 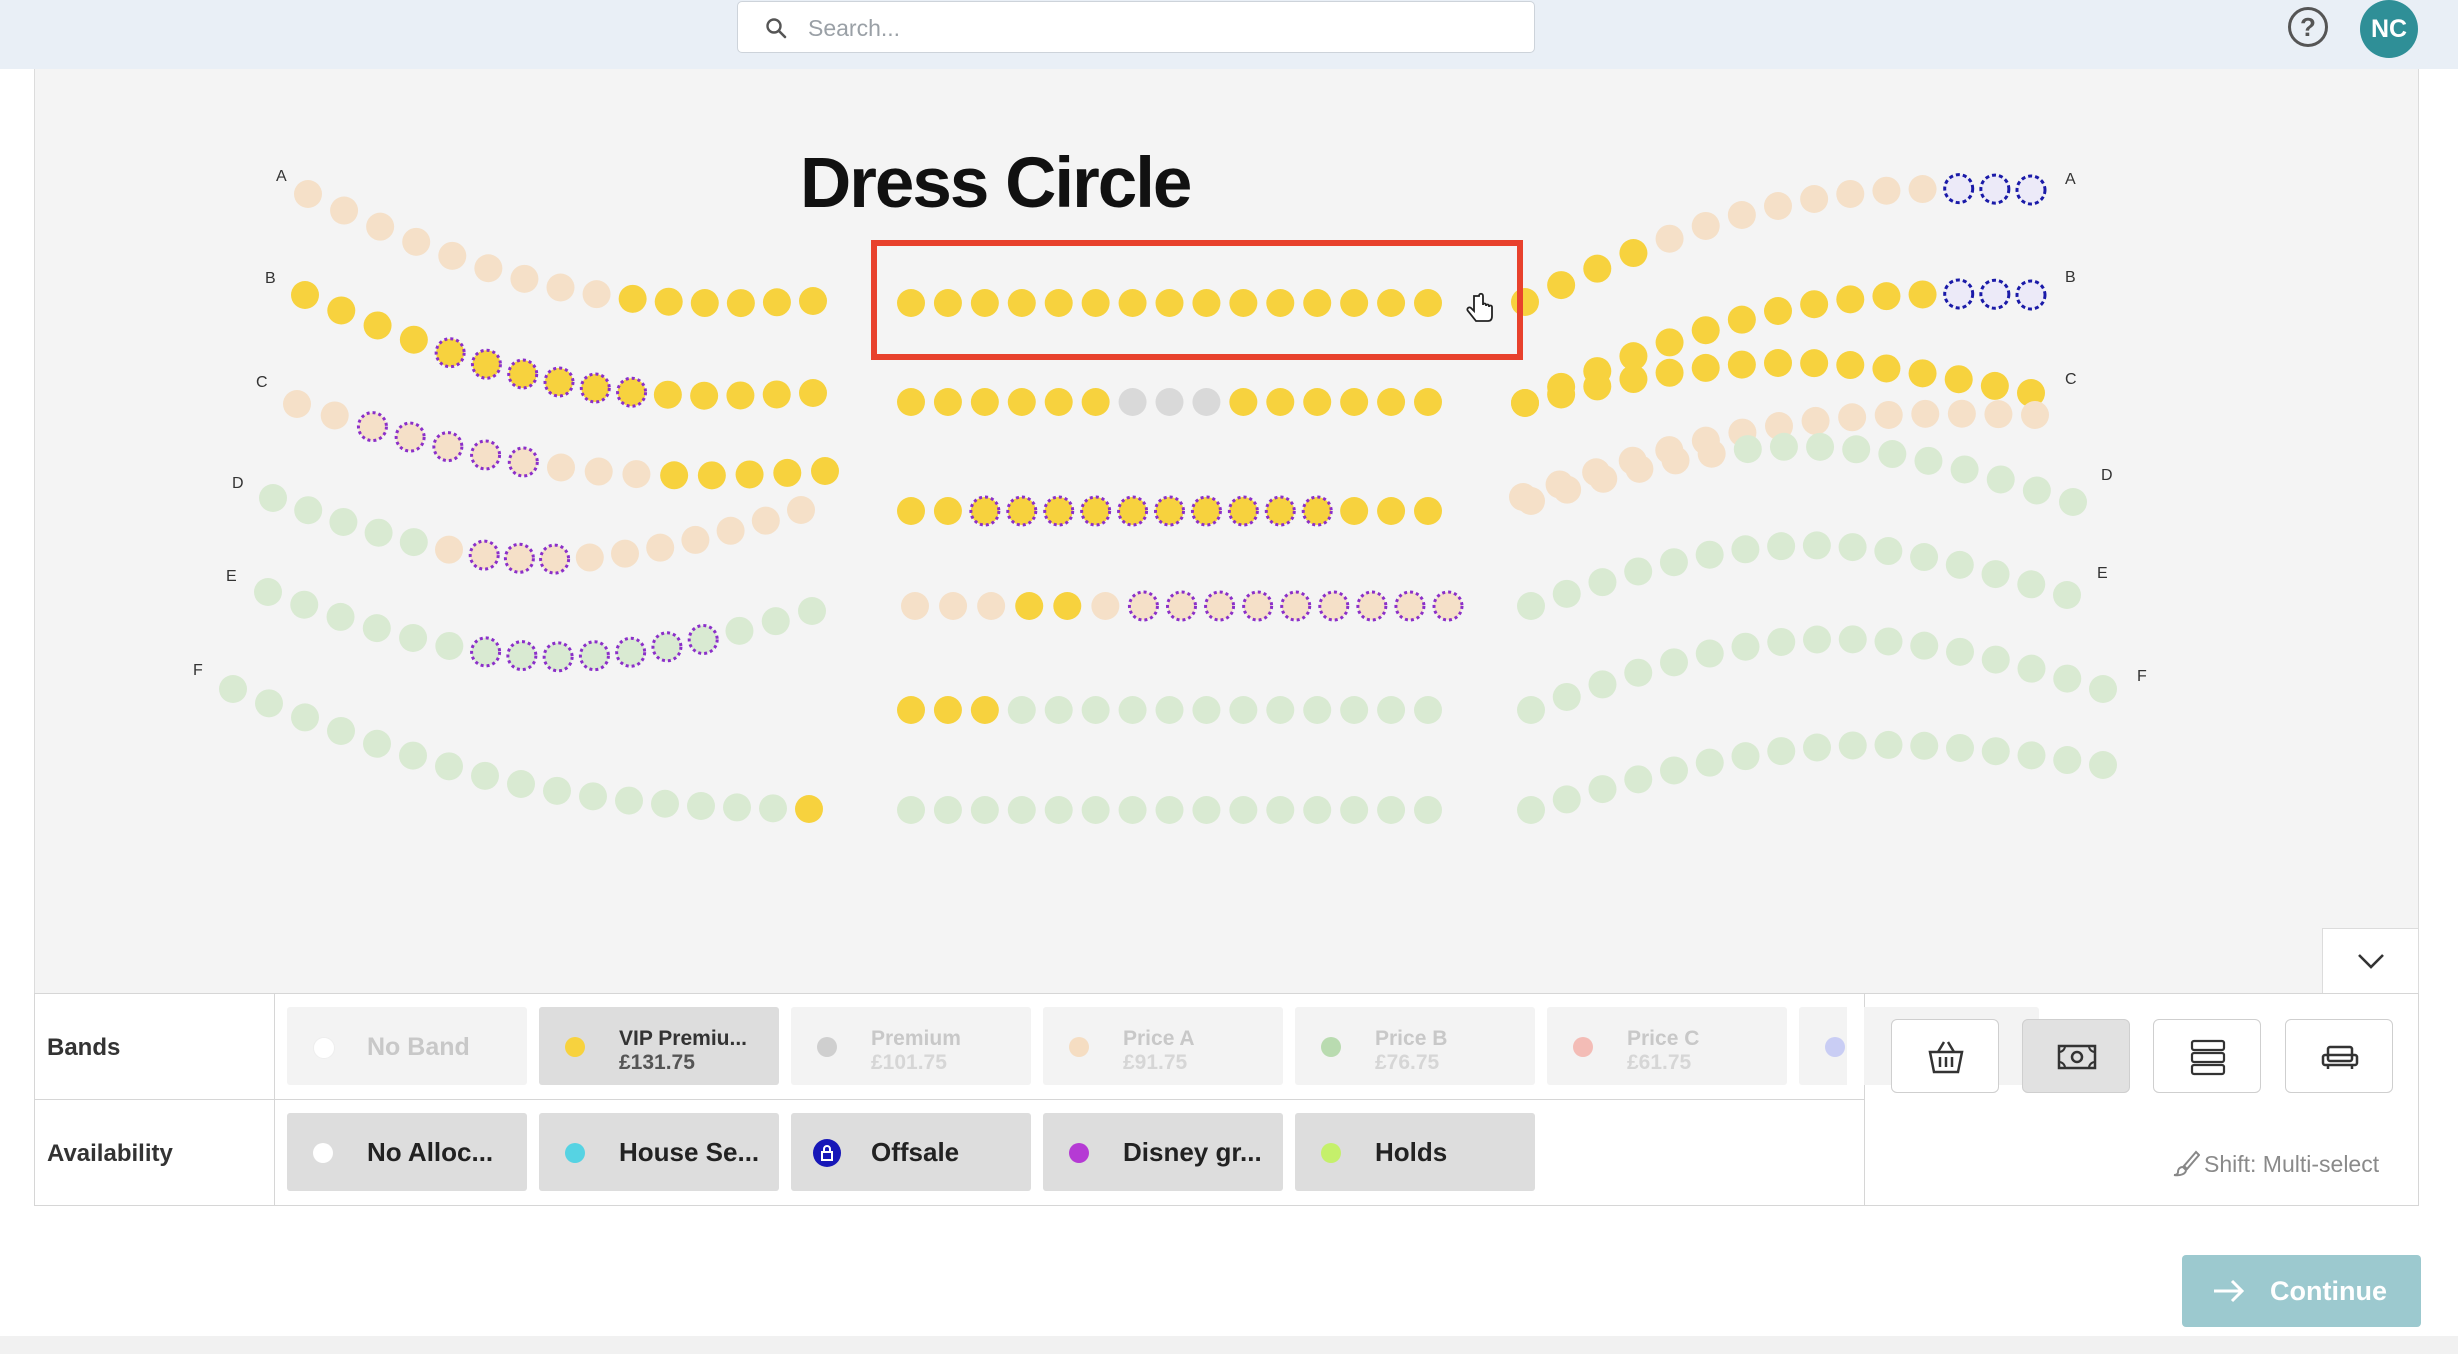 What do you see at coordinates (2076, 1056) in the screenshot?
I see `price-tool-button` at bounding box center [2076, 1056].